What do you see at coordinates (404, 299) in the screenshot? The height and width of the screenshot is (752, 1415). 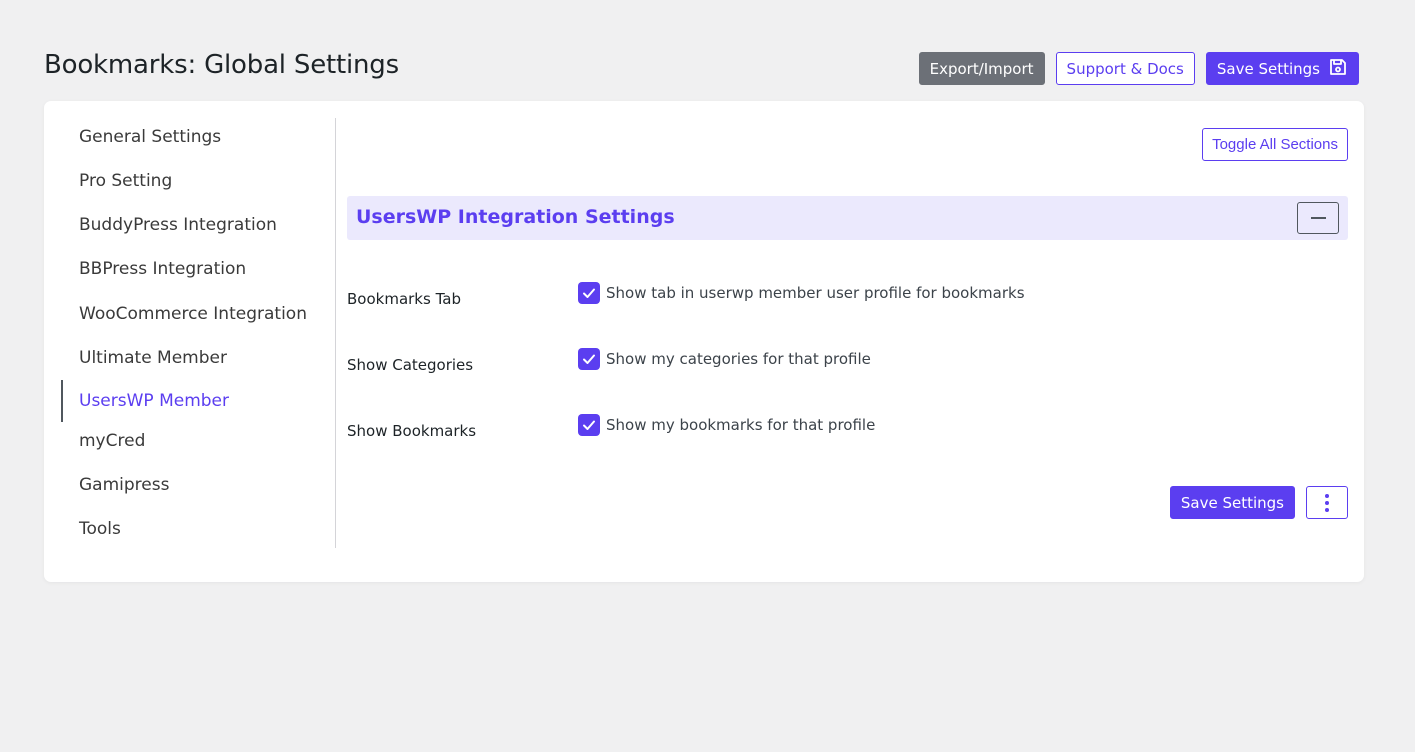 I see `setting-label: Bookmarks Tab` at bounding box center [404, 299].